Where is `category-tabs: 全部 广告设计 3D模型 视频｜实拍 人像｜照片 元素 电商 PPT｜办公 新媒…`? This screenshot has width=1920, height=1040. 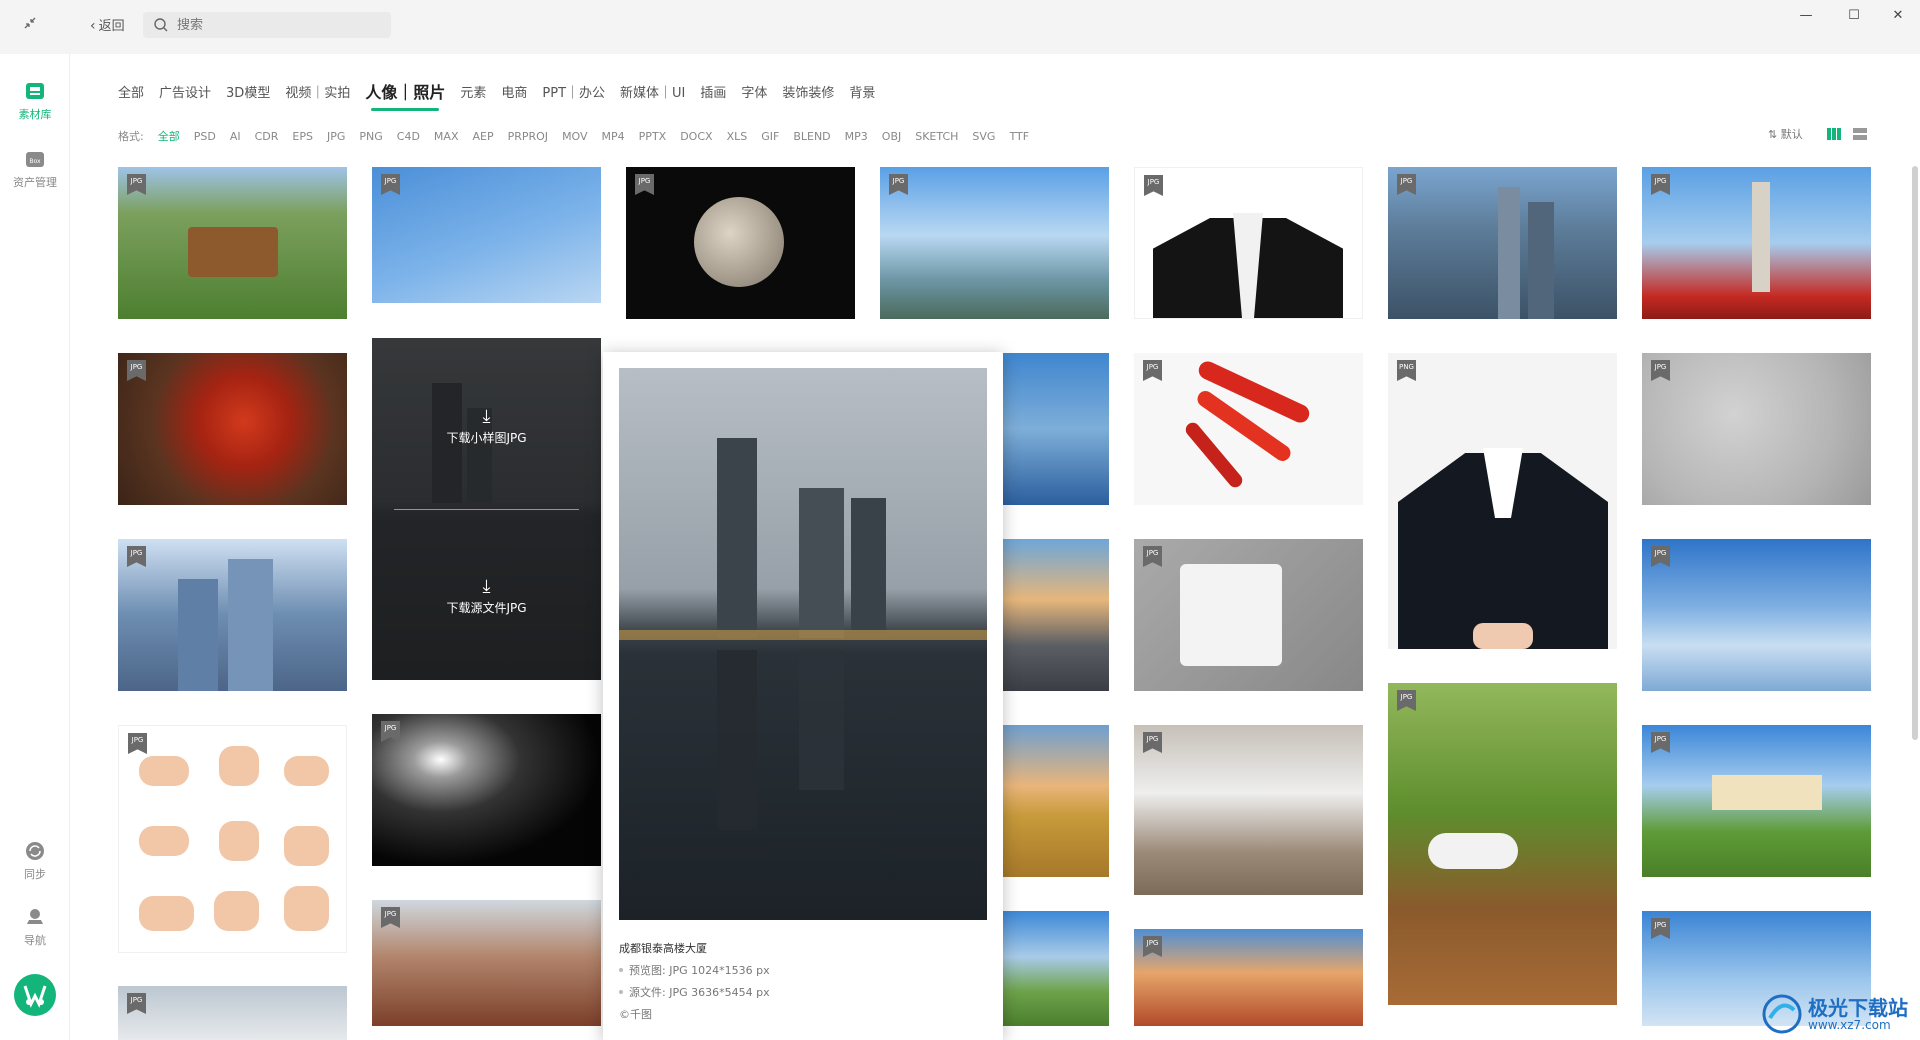
category-tabs: 全部 广告设计 3D模型 视频｜实拍 人像｜照片 元素 电商 PPT｜办公 新媒… is located at coordinates (504, 94).